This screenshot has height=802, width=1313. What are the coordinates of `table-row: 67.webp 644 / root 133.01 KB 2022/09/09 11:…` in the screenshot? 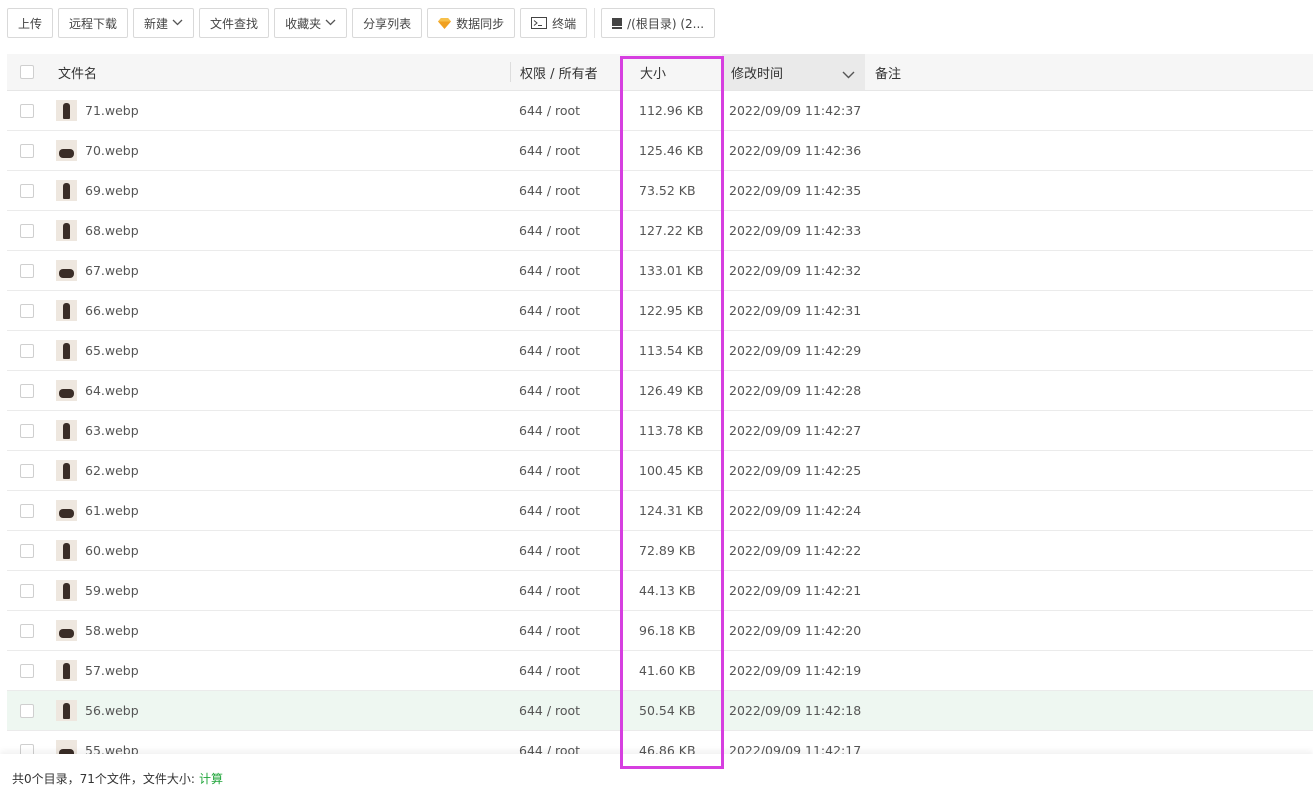 It's located at (660, 271).